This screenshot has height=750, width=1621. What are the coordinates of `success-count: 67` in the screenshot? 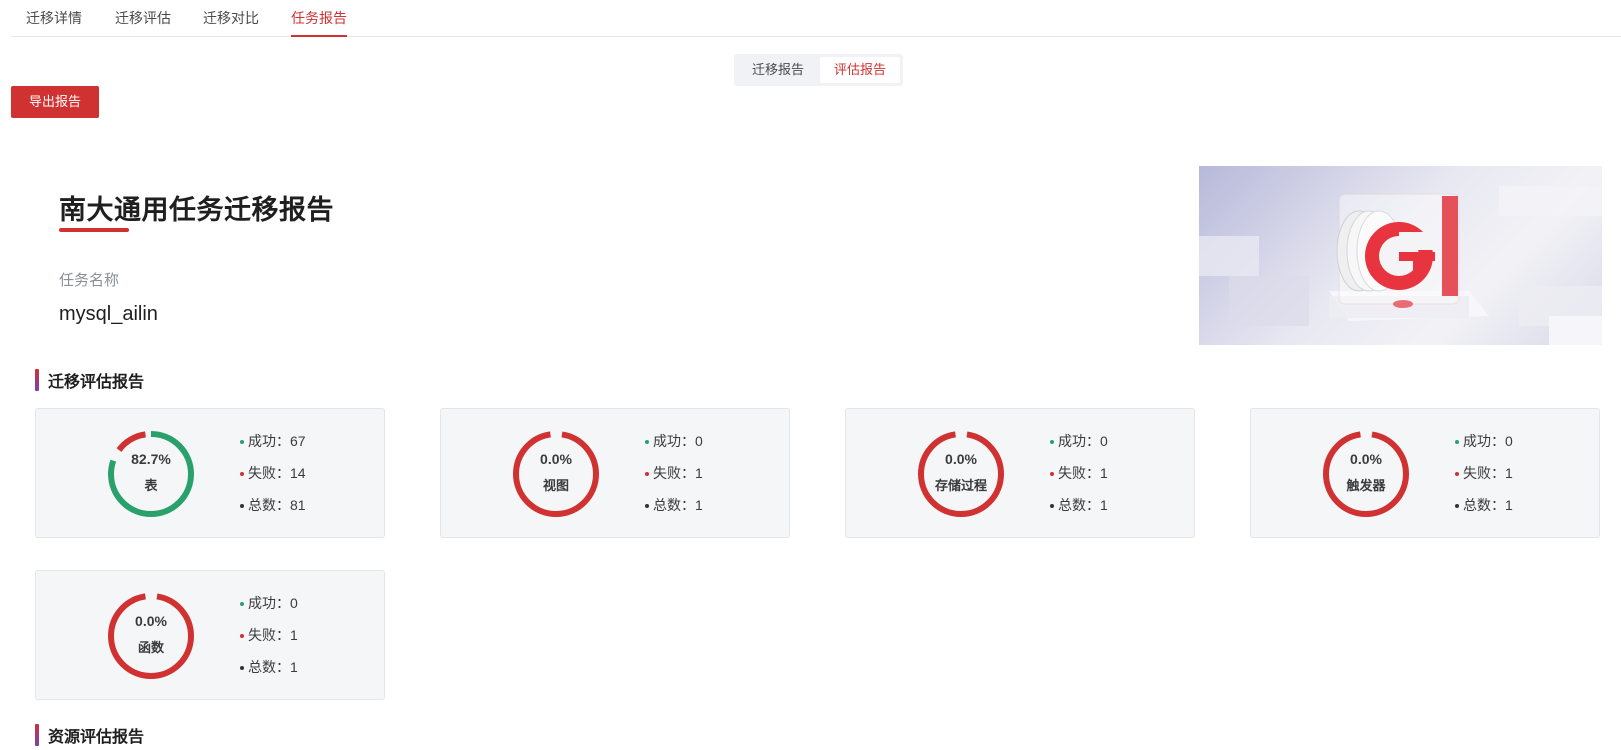 It's located at (298, 441).